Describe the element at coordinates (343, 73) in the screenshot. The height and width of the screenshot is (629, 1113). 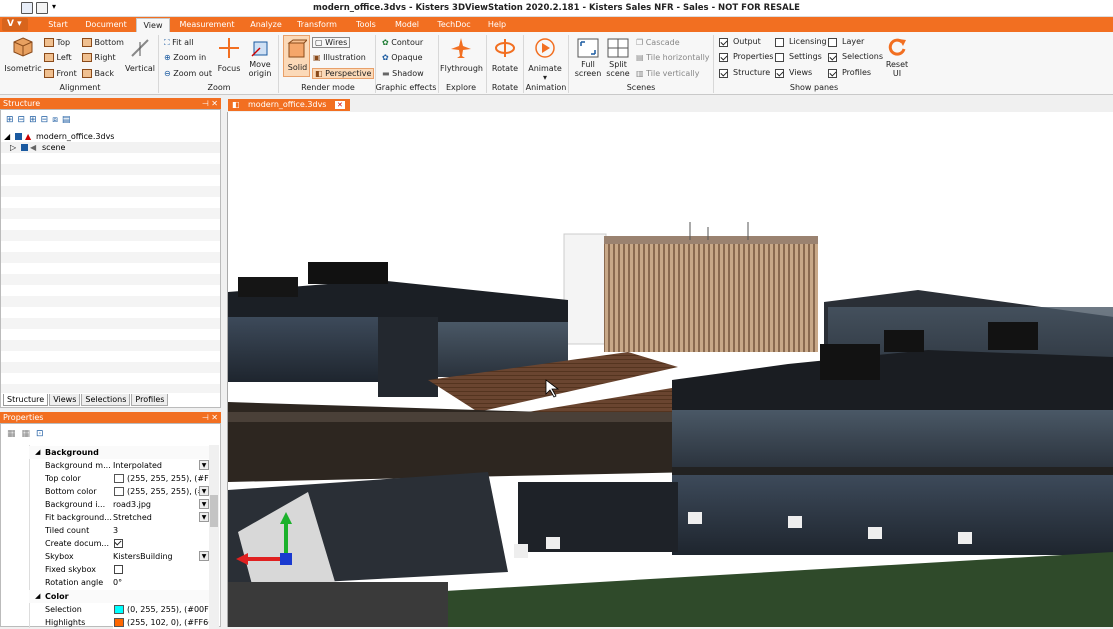
I see `perspective-button: ◧ Perspective` at that location.